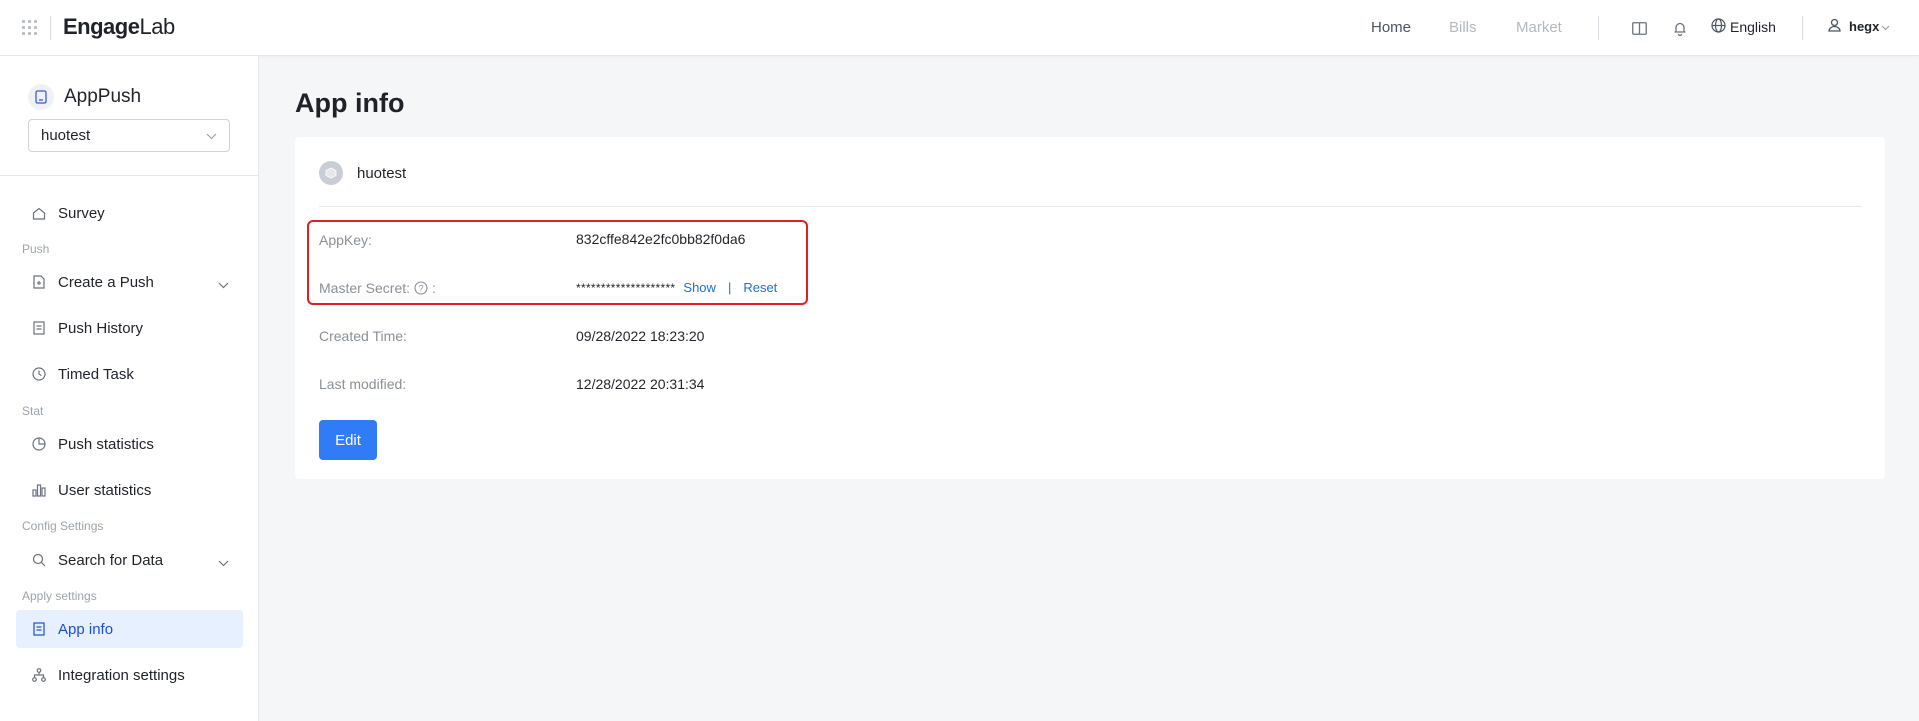  I want to click on language-switcher: English, so click(1743, 27).